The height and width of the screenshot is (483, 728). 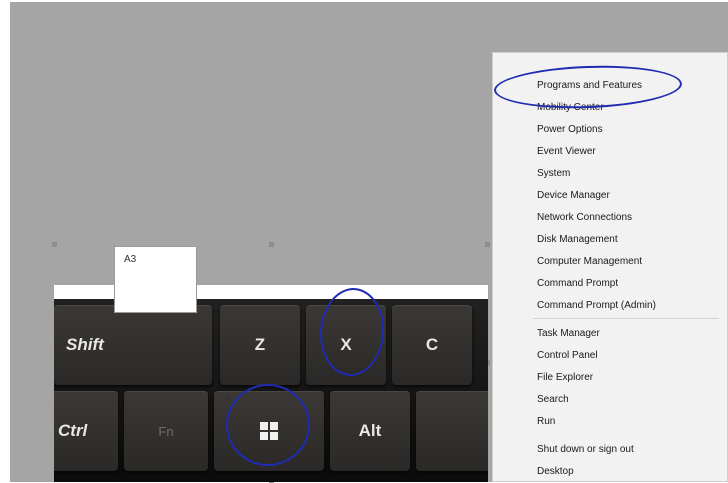 What do you see at coordinates (596, 305) in the screenshot?
I see `menu-item-command-prompt-admin: Command Prompt (Admin)` at bounding box center [596, 305].